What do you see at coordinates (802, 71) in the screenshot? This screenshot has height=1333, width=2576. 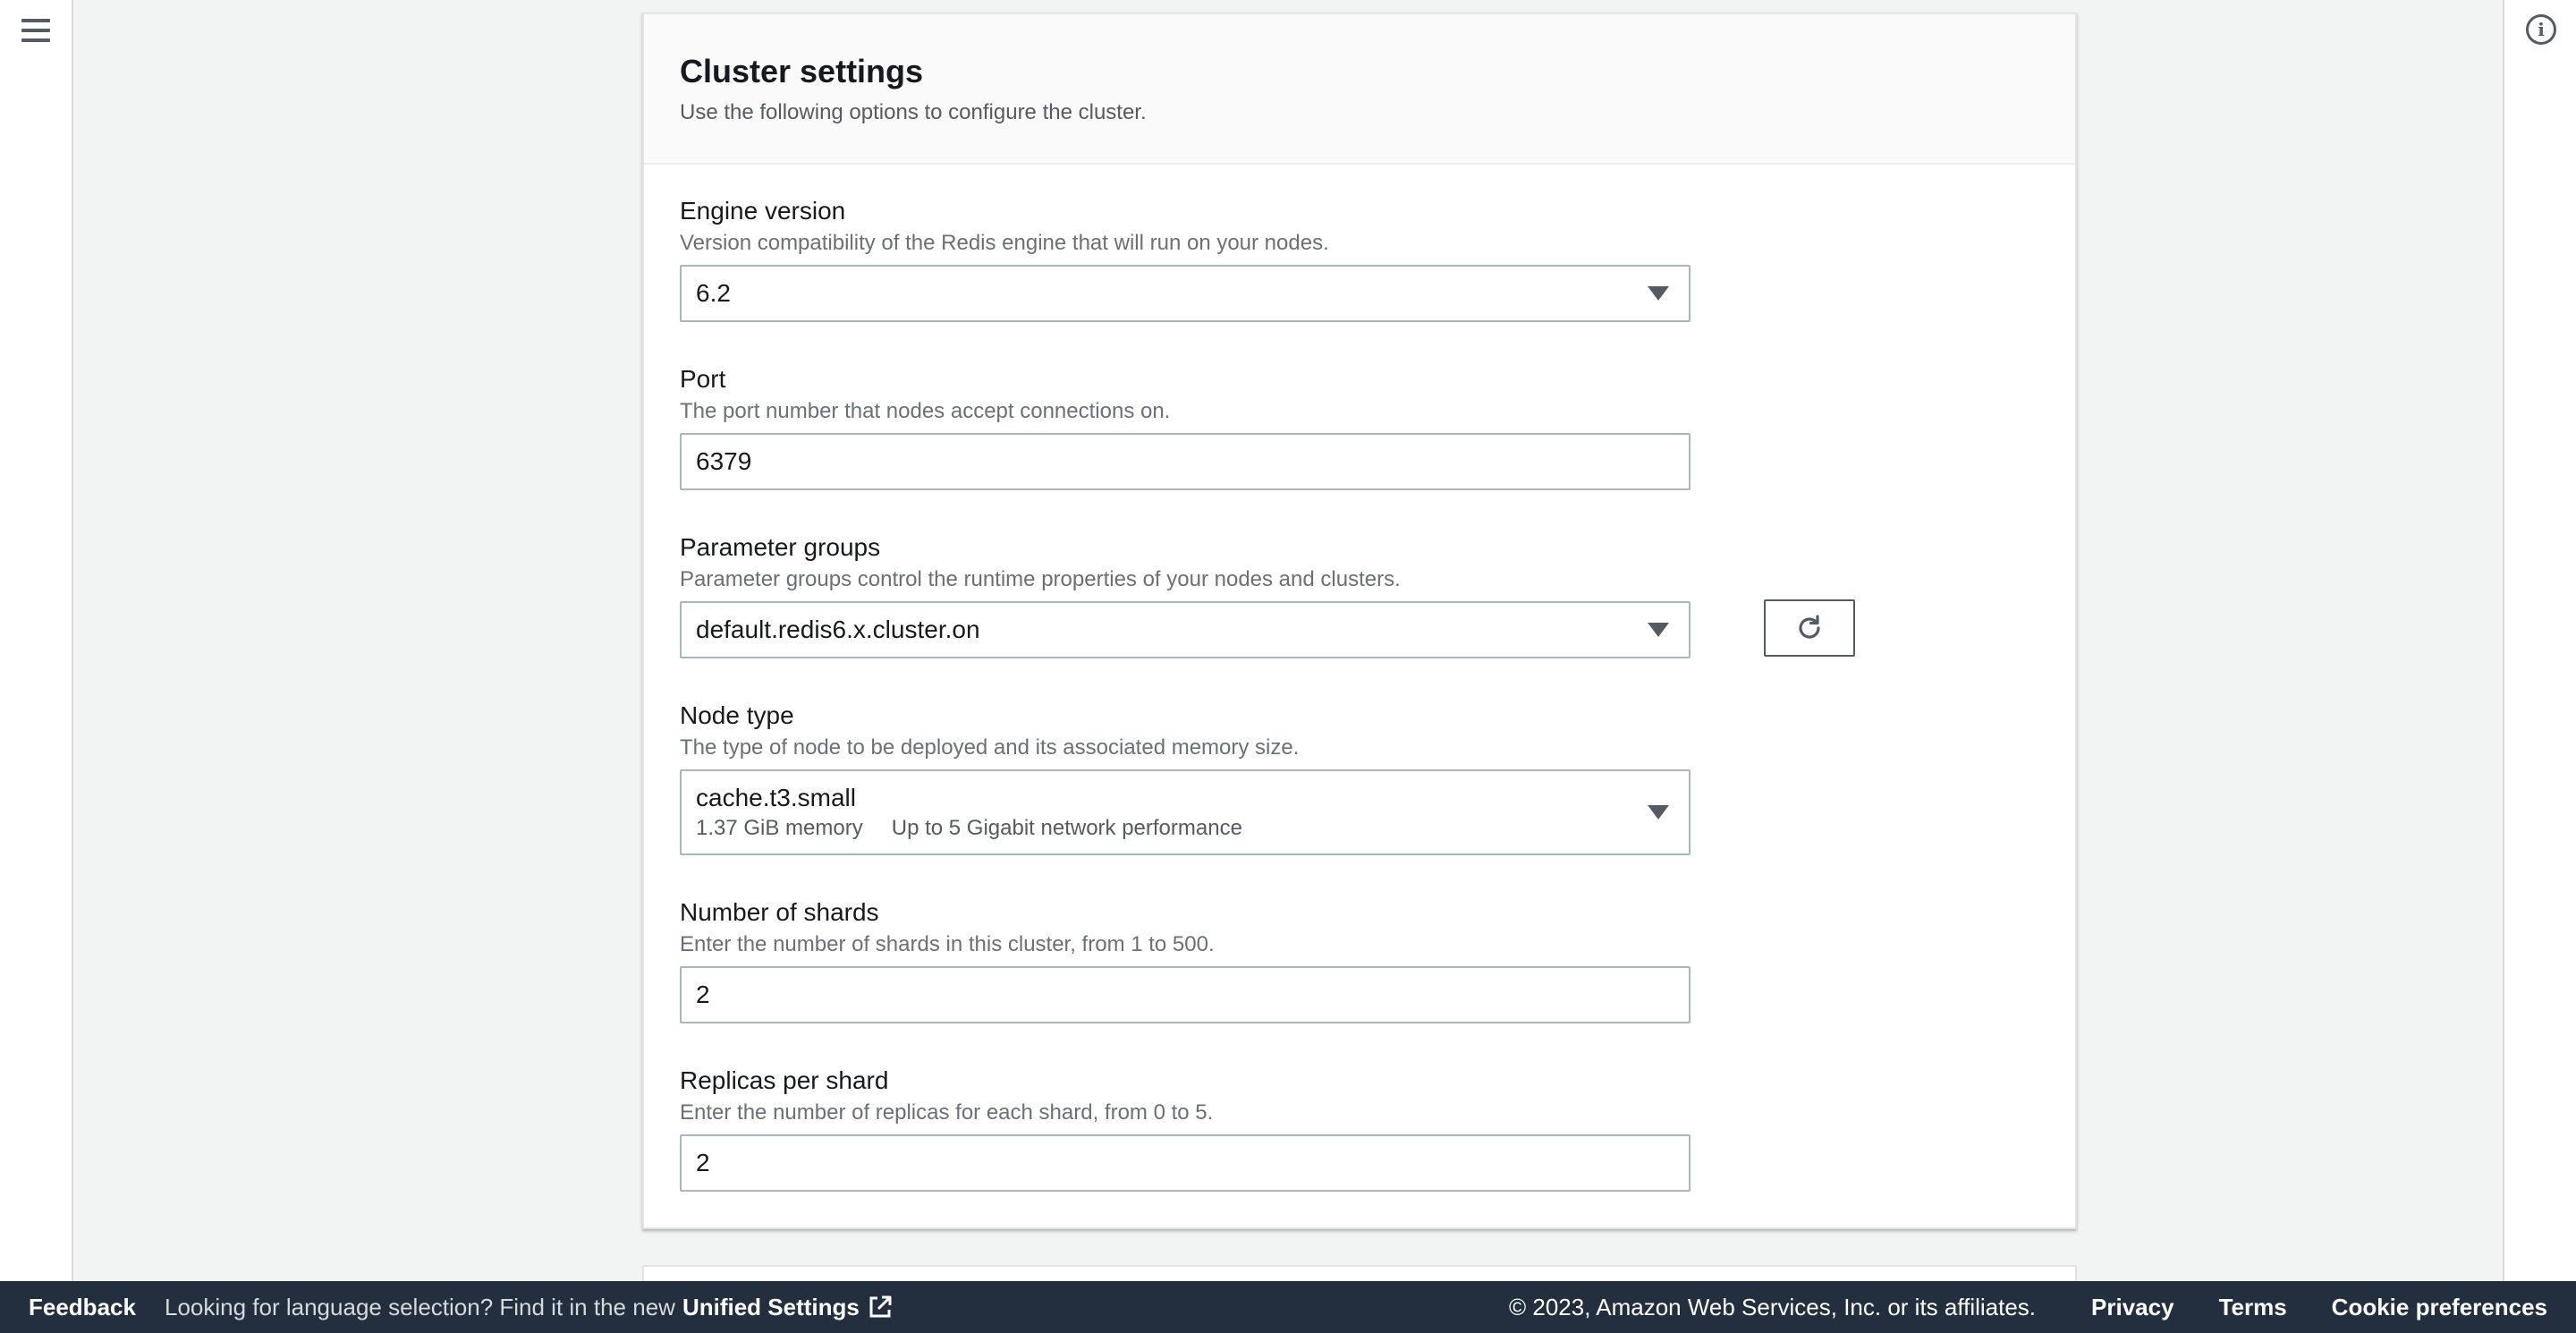 I see `panel-title: Cluster settings` at bounding box center [802, 71].